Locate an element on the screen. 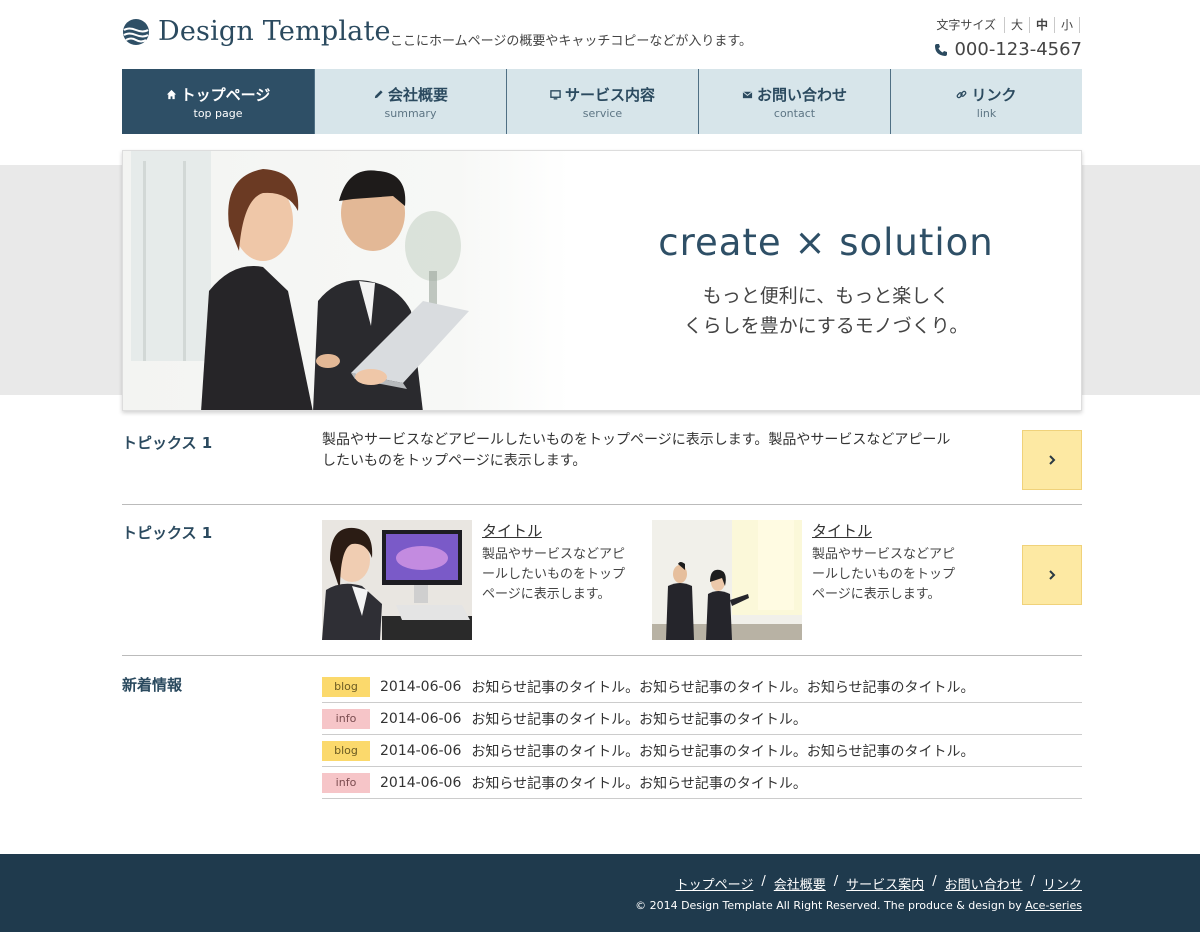  nav-item-sublabel: summary is located at coordinates (410, 113).